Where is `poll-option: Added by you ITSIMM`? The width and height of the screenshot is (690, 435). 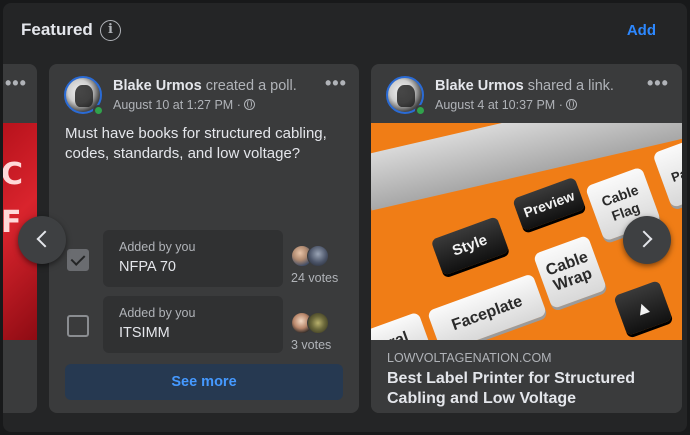 poll-option: Added by you ITSIMM is located at coordinates (193, 324).